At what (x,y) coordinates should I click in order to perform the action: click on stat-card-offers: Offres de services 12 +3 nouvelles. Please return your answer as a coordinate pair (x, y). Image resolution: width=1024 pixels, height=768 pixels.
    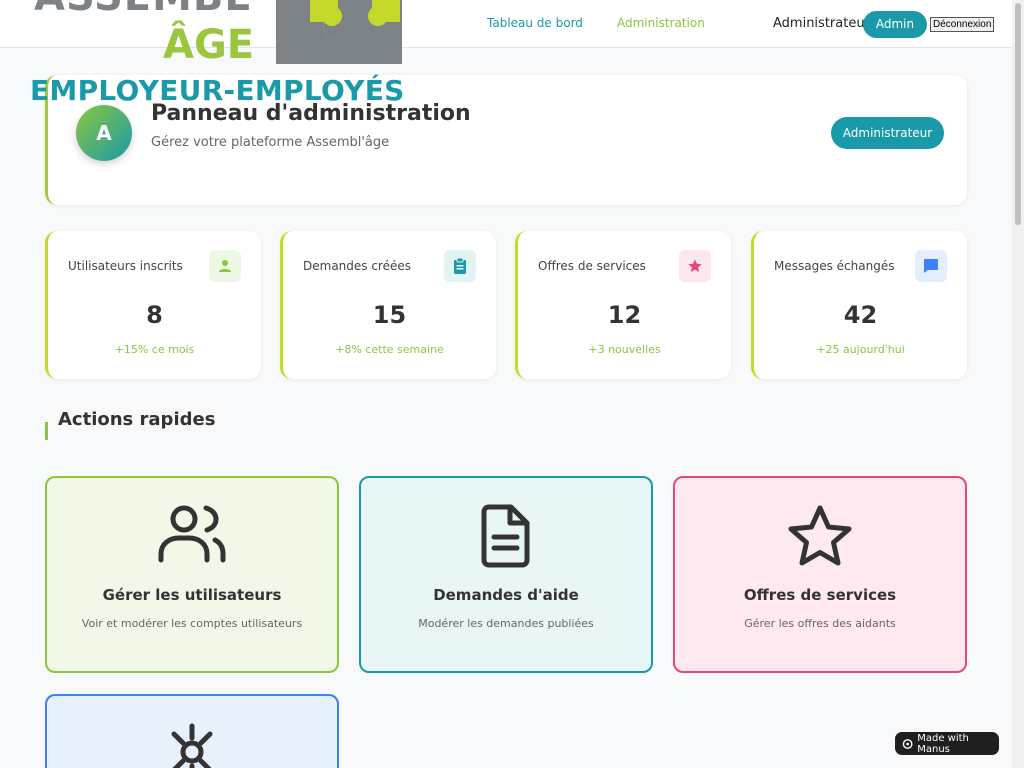
    Looking at the image, I should click on (623, 305).